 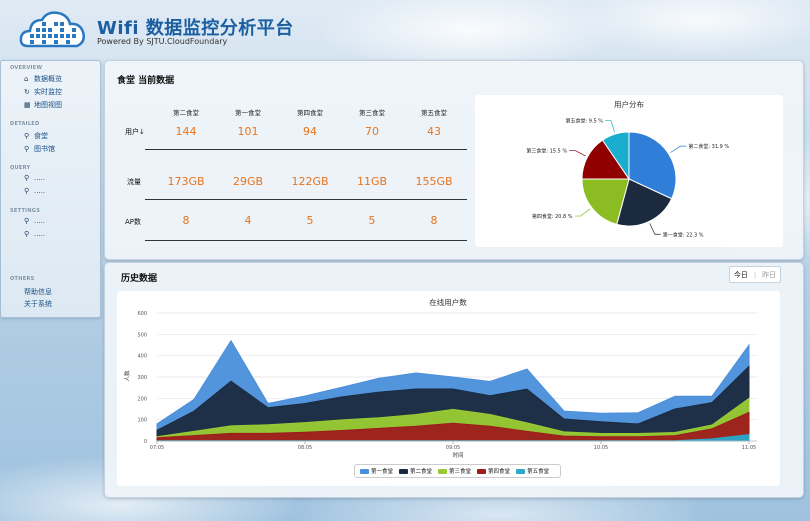 What do you see at coordinates (683, 234) in the screenshot?
I see `pie-data-label: 第一食堂: 22.3 %` at bounding box center [683, 234].